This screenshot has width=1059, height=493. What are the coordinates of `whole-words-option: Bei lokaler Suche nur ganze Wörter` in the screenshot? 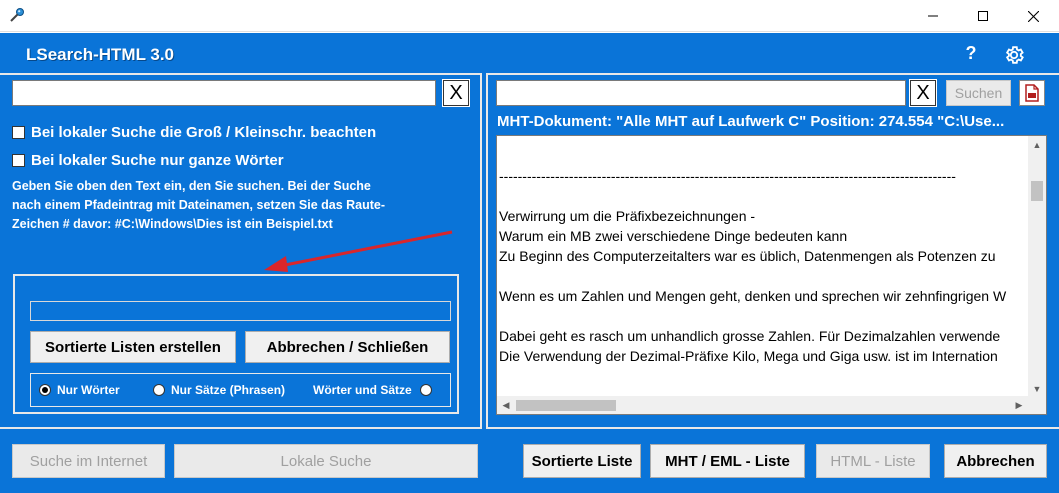 It's located at (148, 160).